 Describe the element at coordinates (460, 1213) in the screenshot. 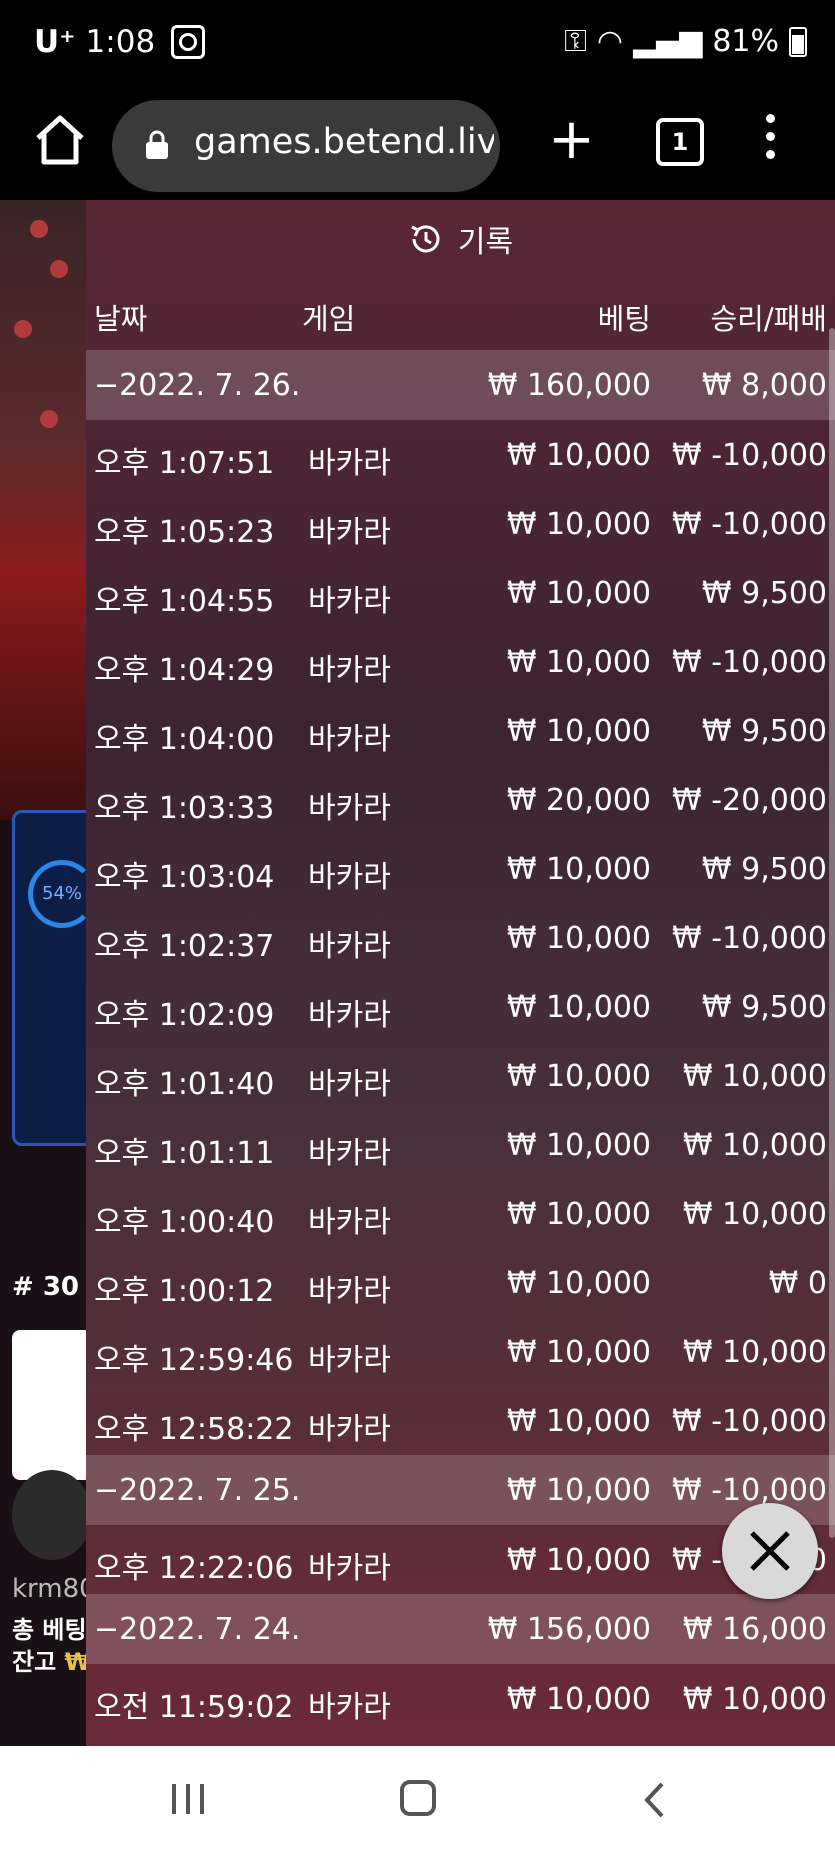

I see `history-row: 오후 1:00:40 바카라 ₩ 10,000 ₩ 10,000` at that location.